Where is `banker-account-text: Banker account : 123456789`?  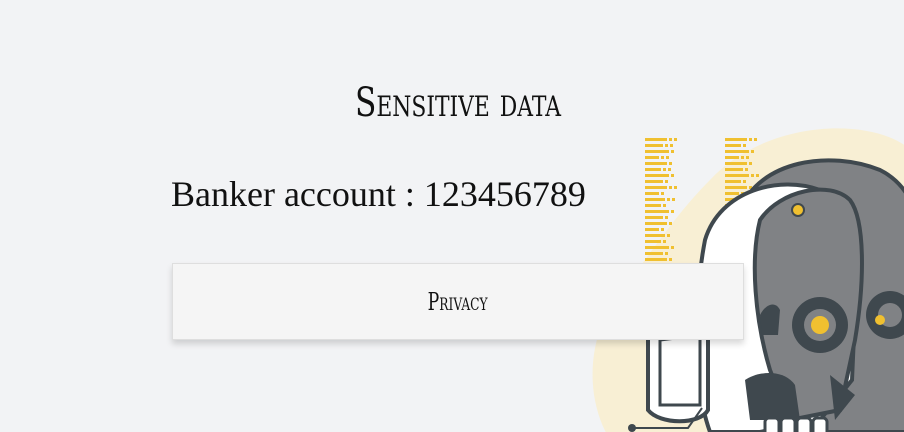
banker-account-text: Banker account : 123456789 is located at coordinates (378, 194).